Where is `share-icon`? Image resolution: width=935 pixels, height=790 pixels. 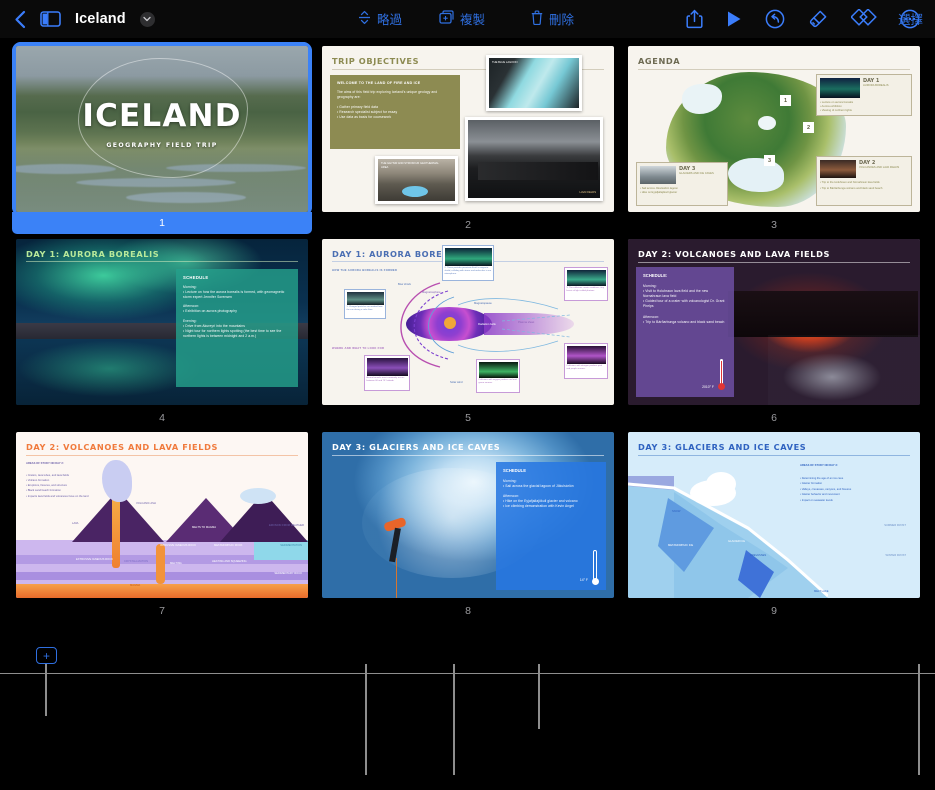 share-icon is located at coordinates (694, 19).